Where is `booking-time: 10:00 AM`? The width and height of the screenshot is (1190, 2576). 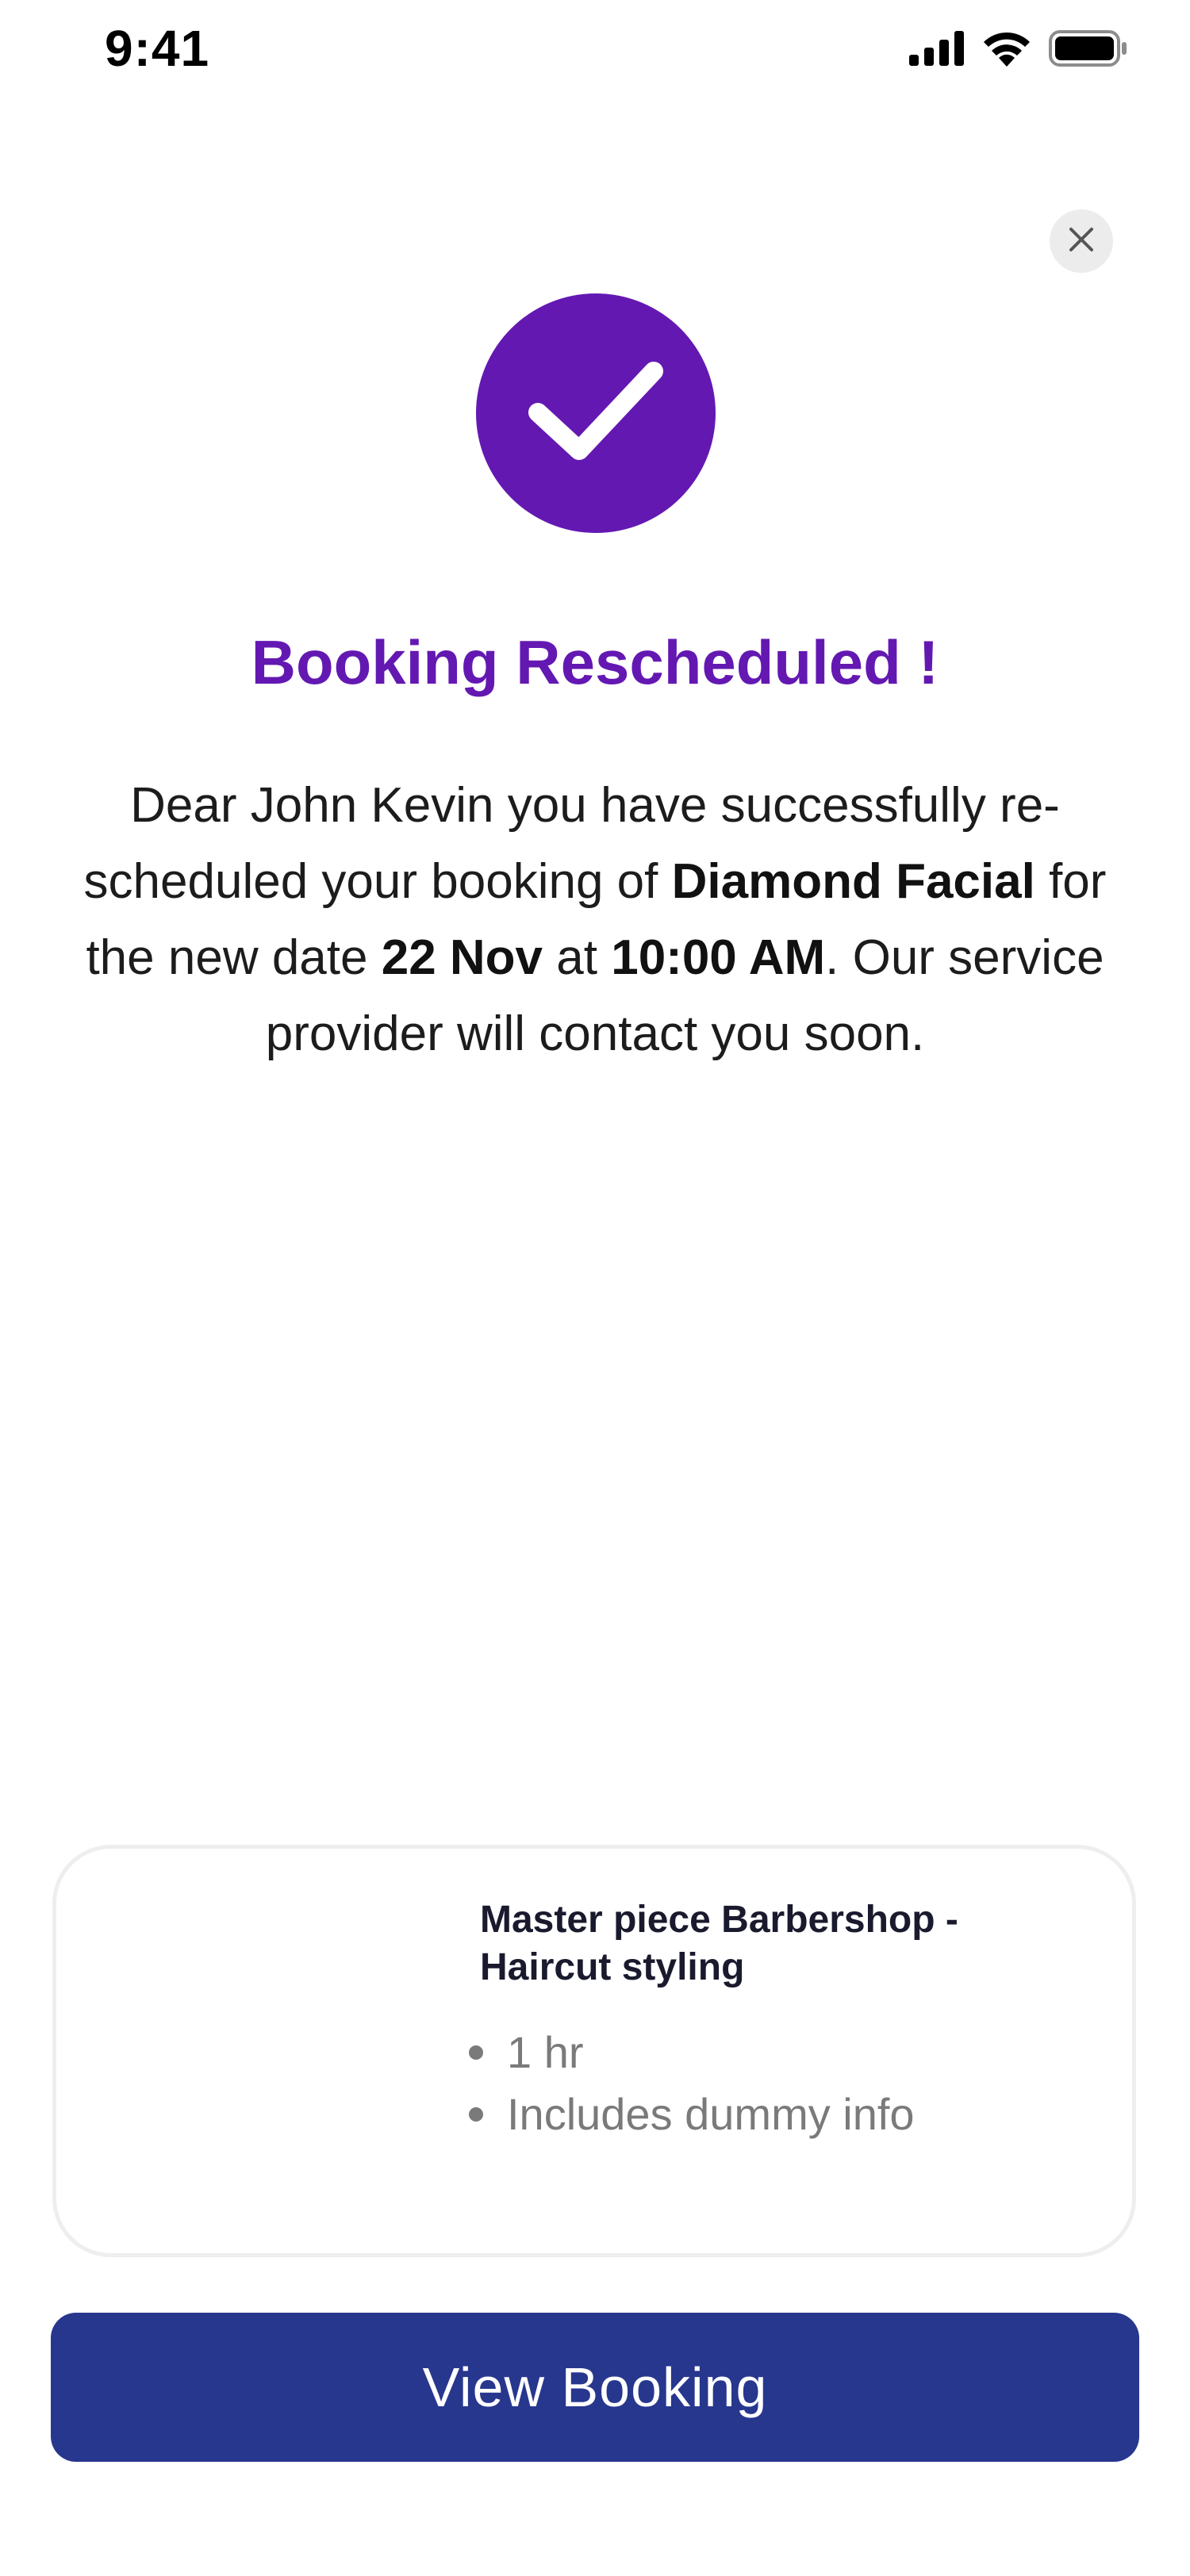 booking-time: 10:00 AM is located at coordinates (718, 958).